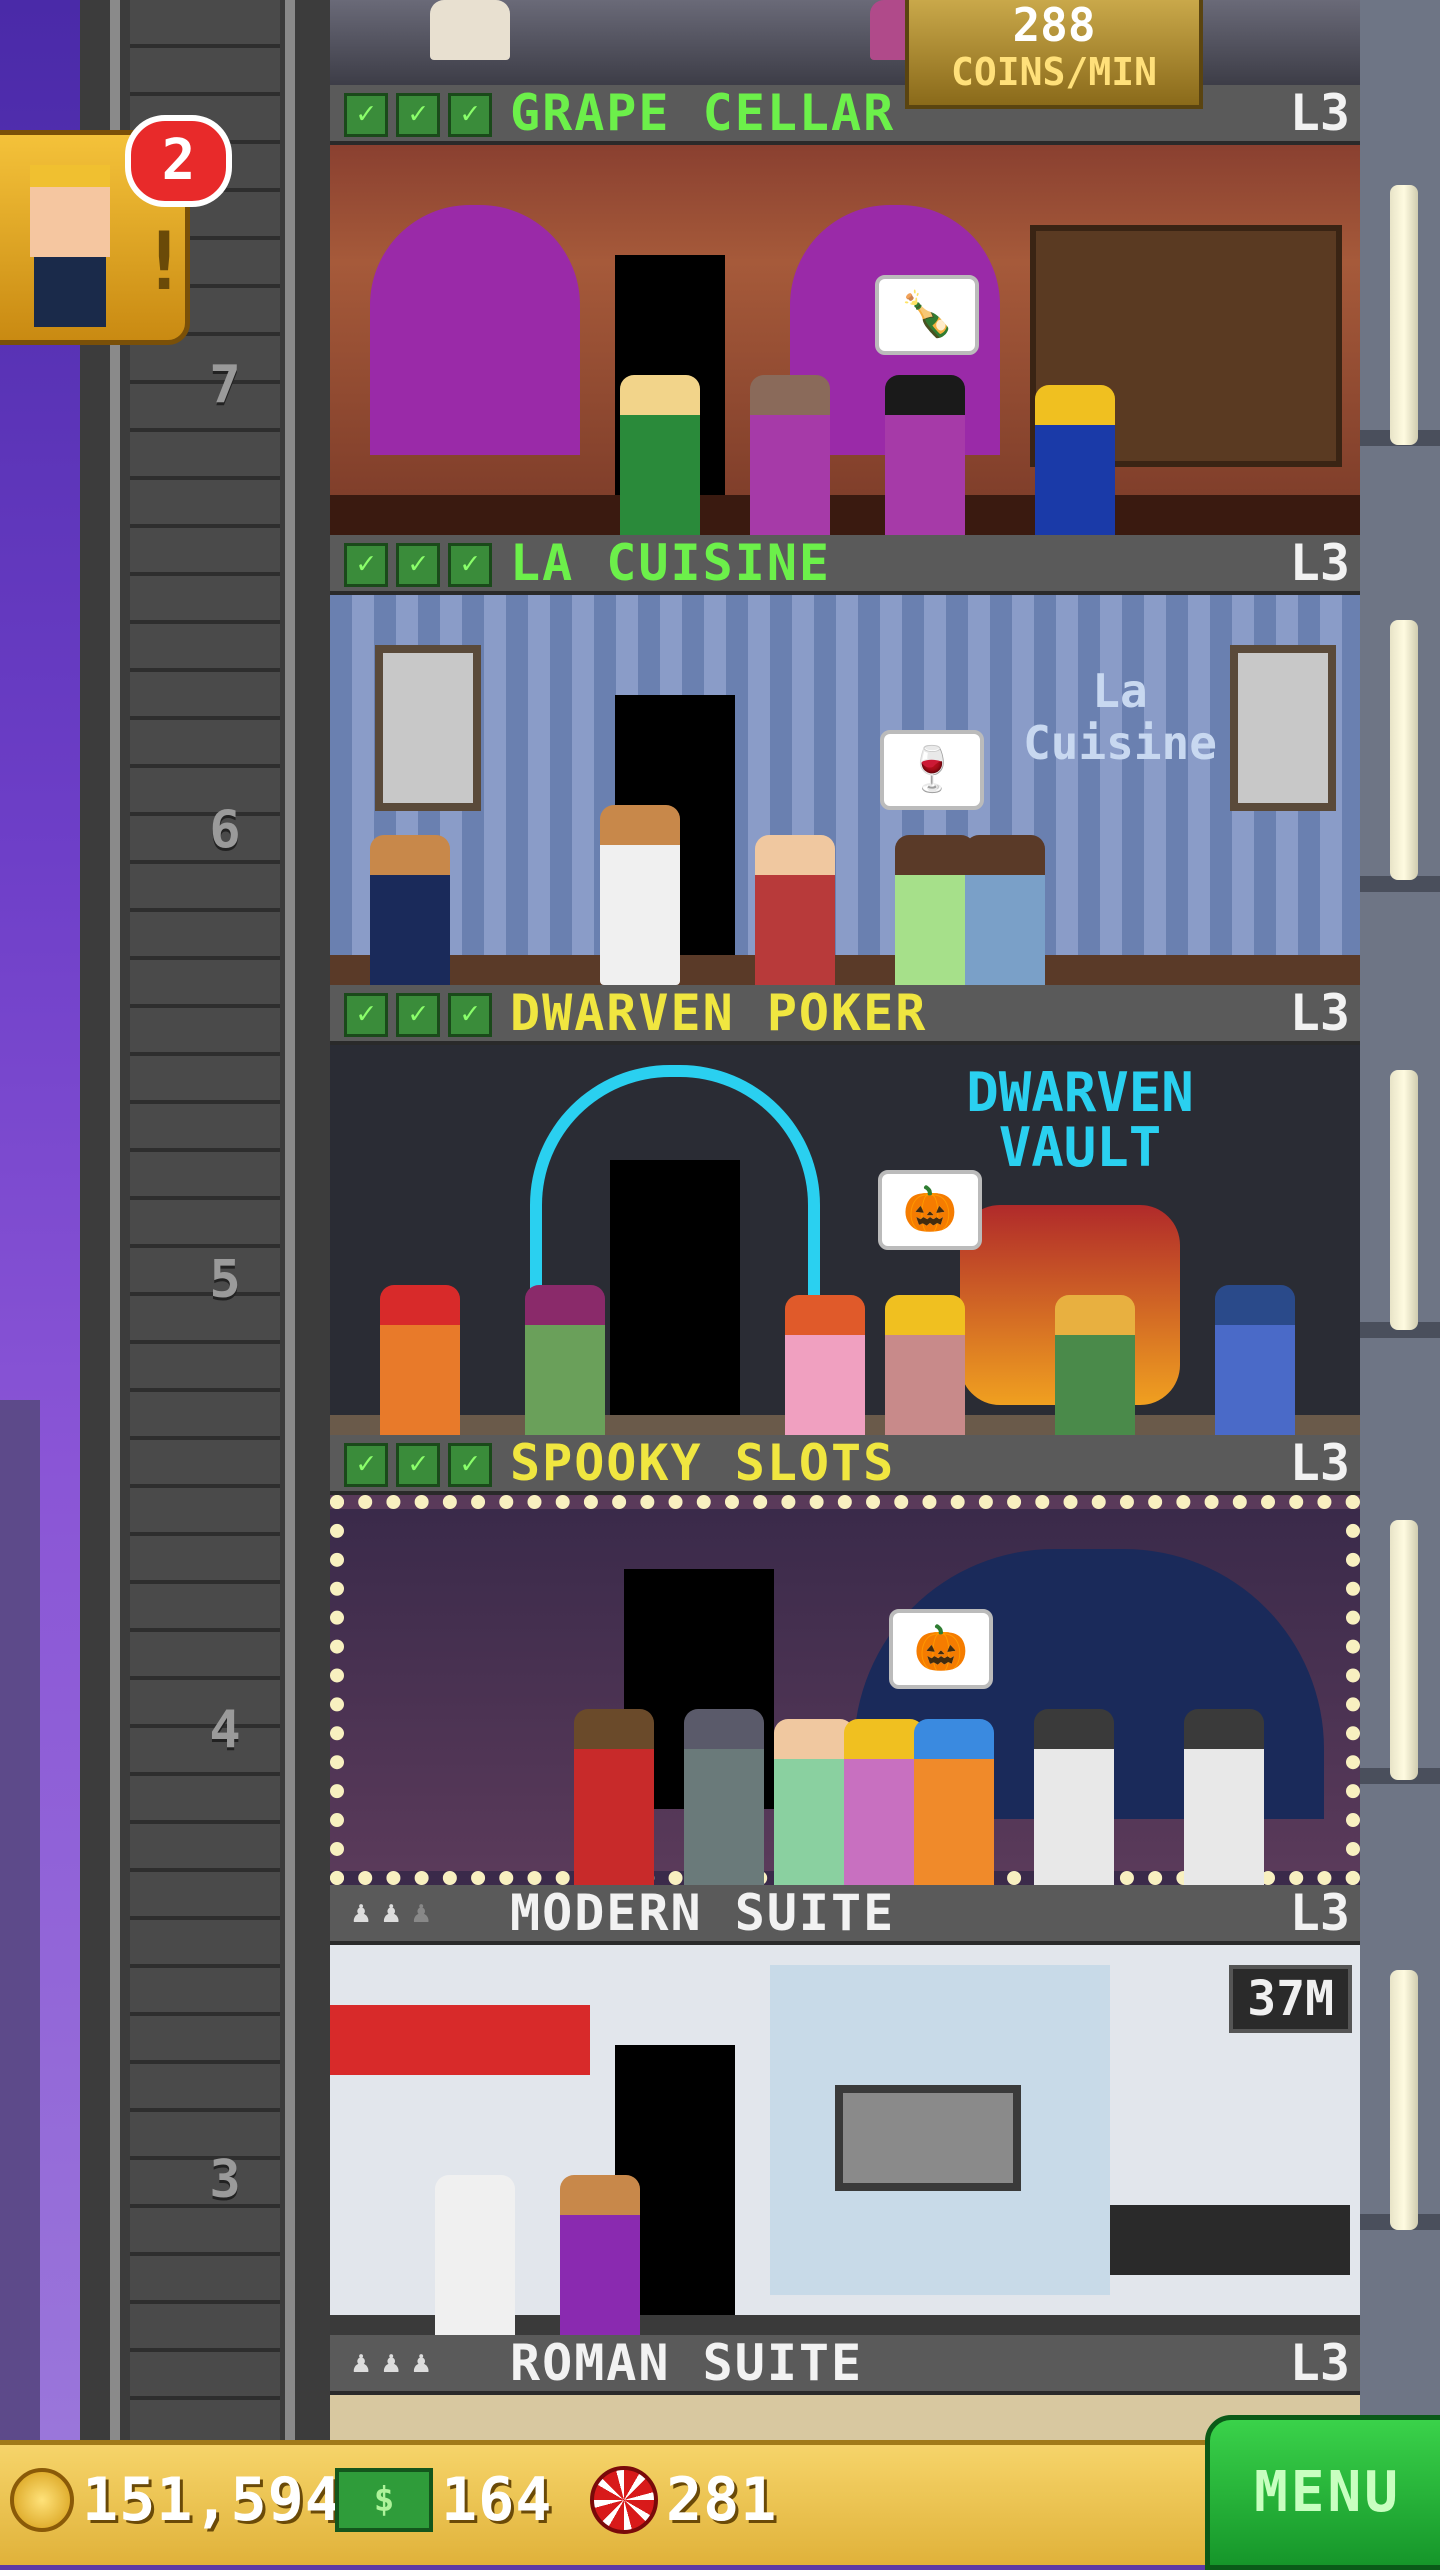 The height and width of the screenshot is (2570, 1440). Describe the element at coordinates (178, 161) in the screenshot. I see `notification-badge: 2` at that location.